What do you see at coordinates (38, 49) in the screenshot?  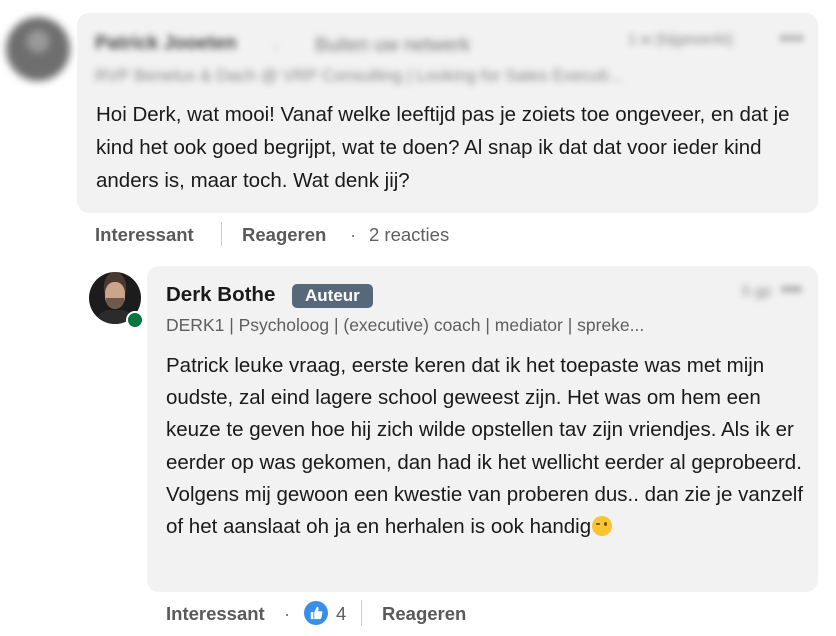 I see `avatar` at bounding box center [38, 49].